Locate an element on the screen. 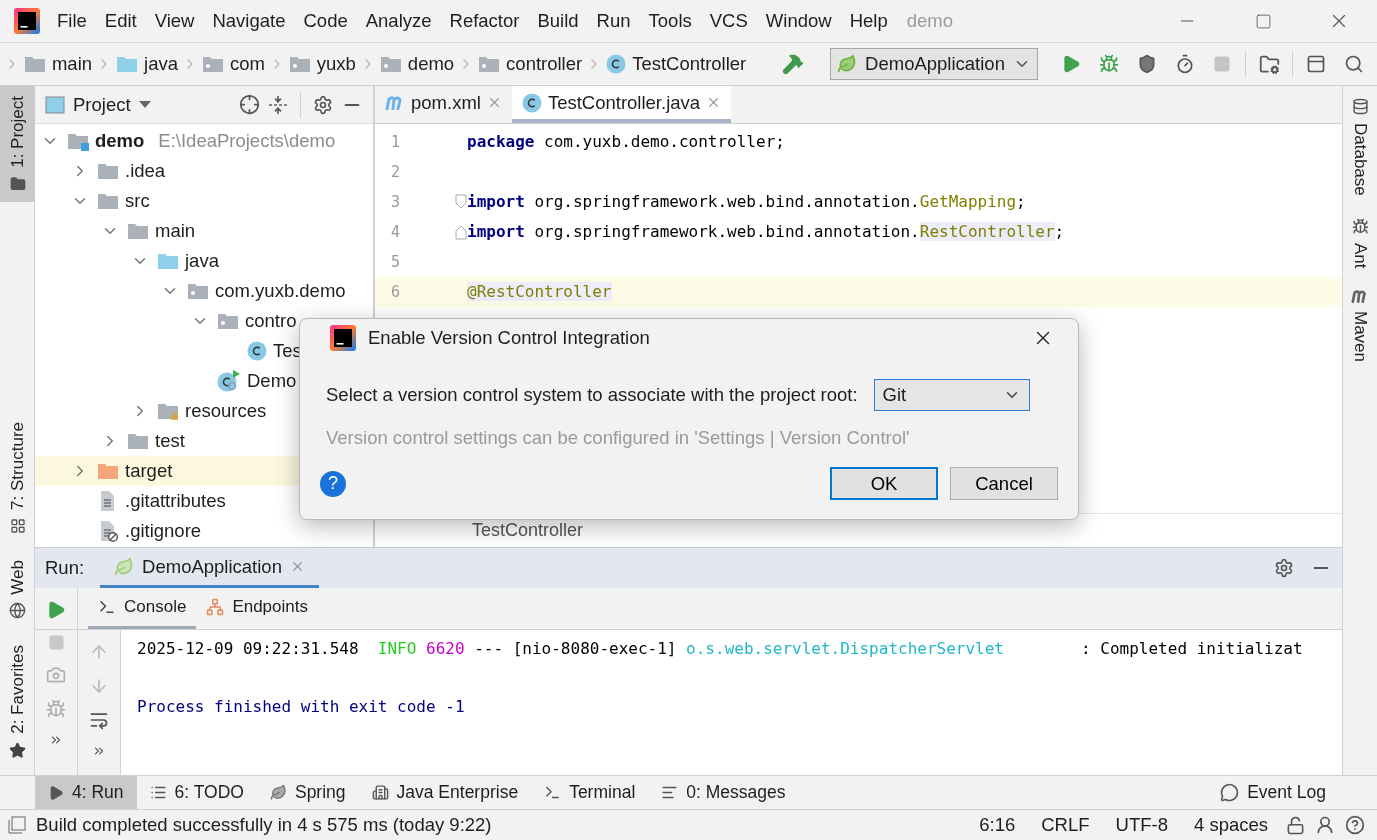 The image size is (1377, 840). tree-item: demo E:\IdeaProjects\demo is located at coordinates (204, 141).